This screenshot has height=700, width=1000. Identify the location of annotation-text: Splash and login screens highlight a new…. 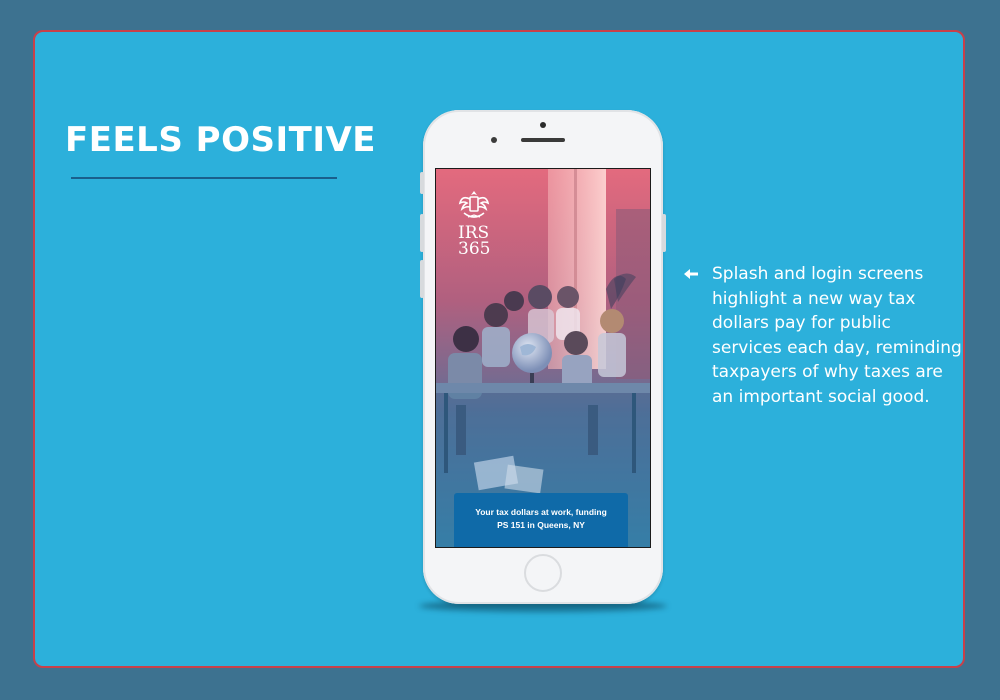
(837, 335).